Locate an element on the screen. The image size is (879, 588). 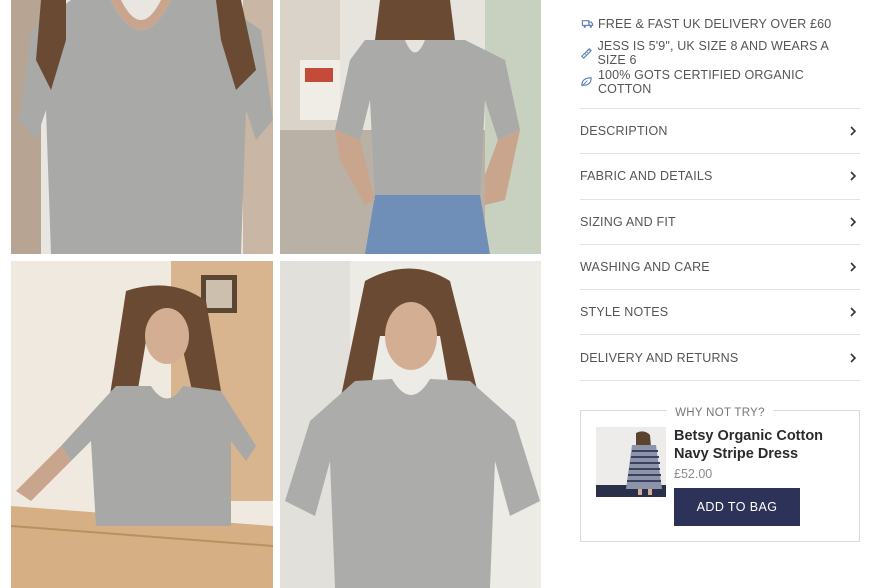
upsell-product-image is located at coordinates (631, 462).